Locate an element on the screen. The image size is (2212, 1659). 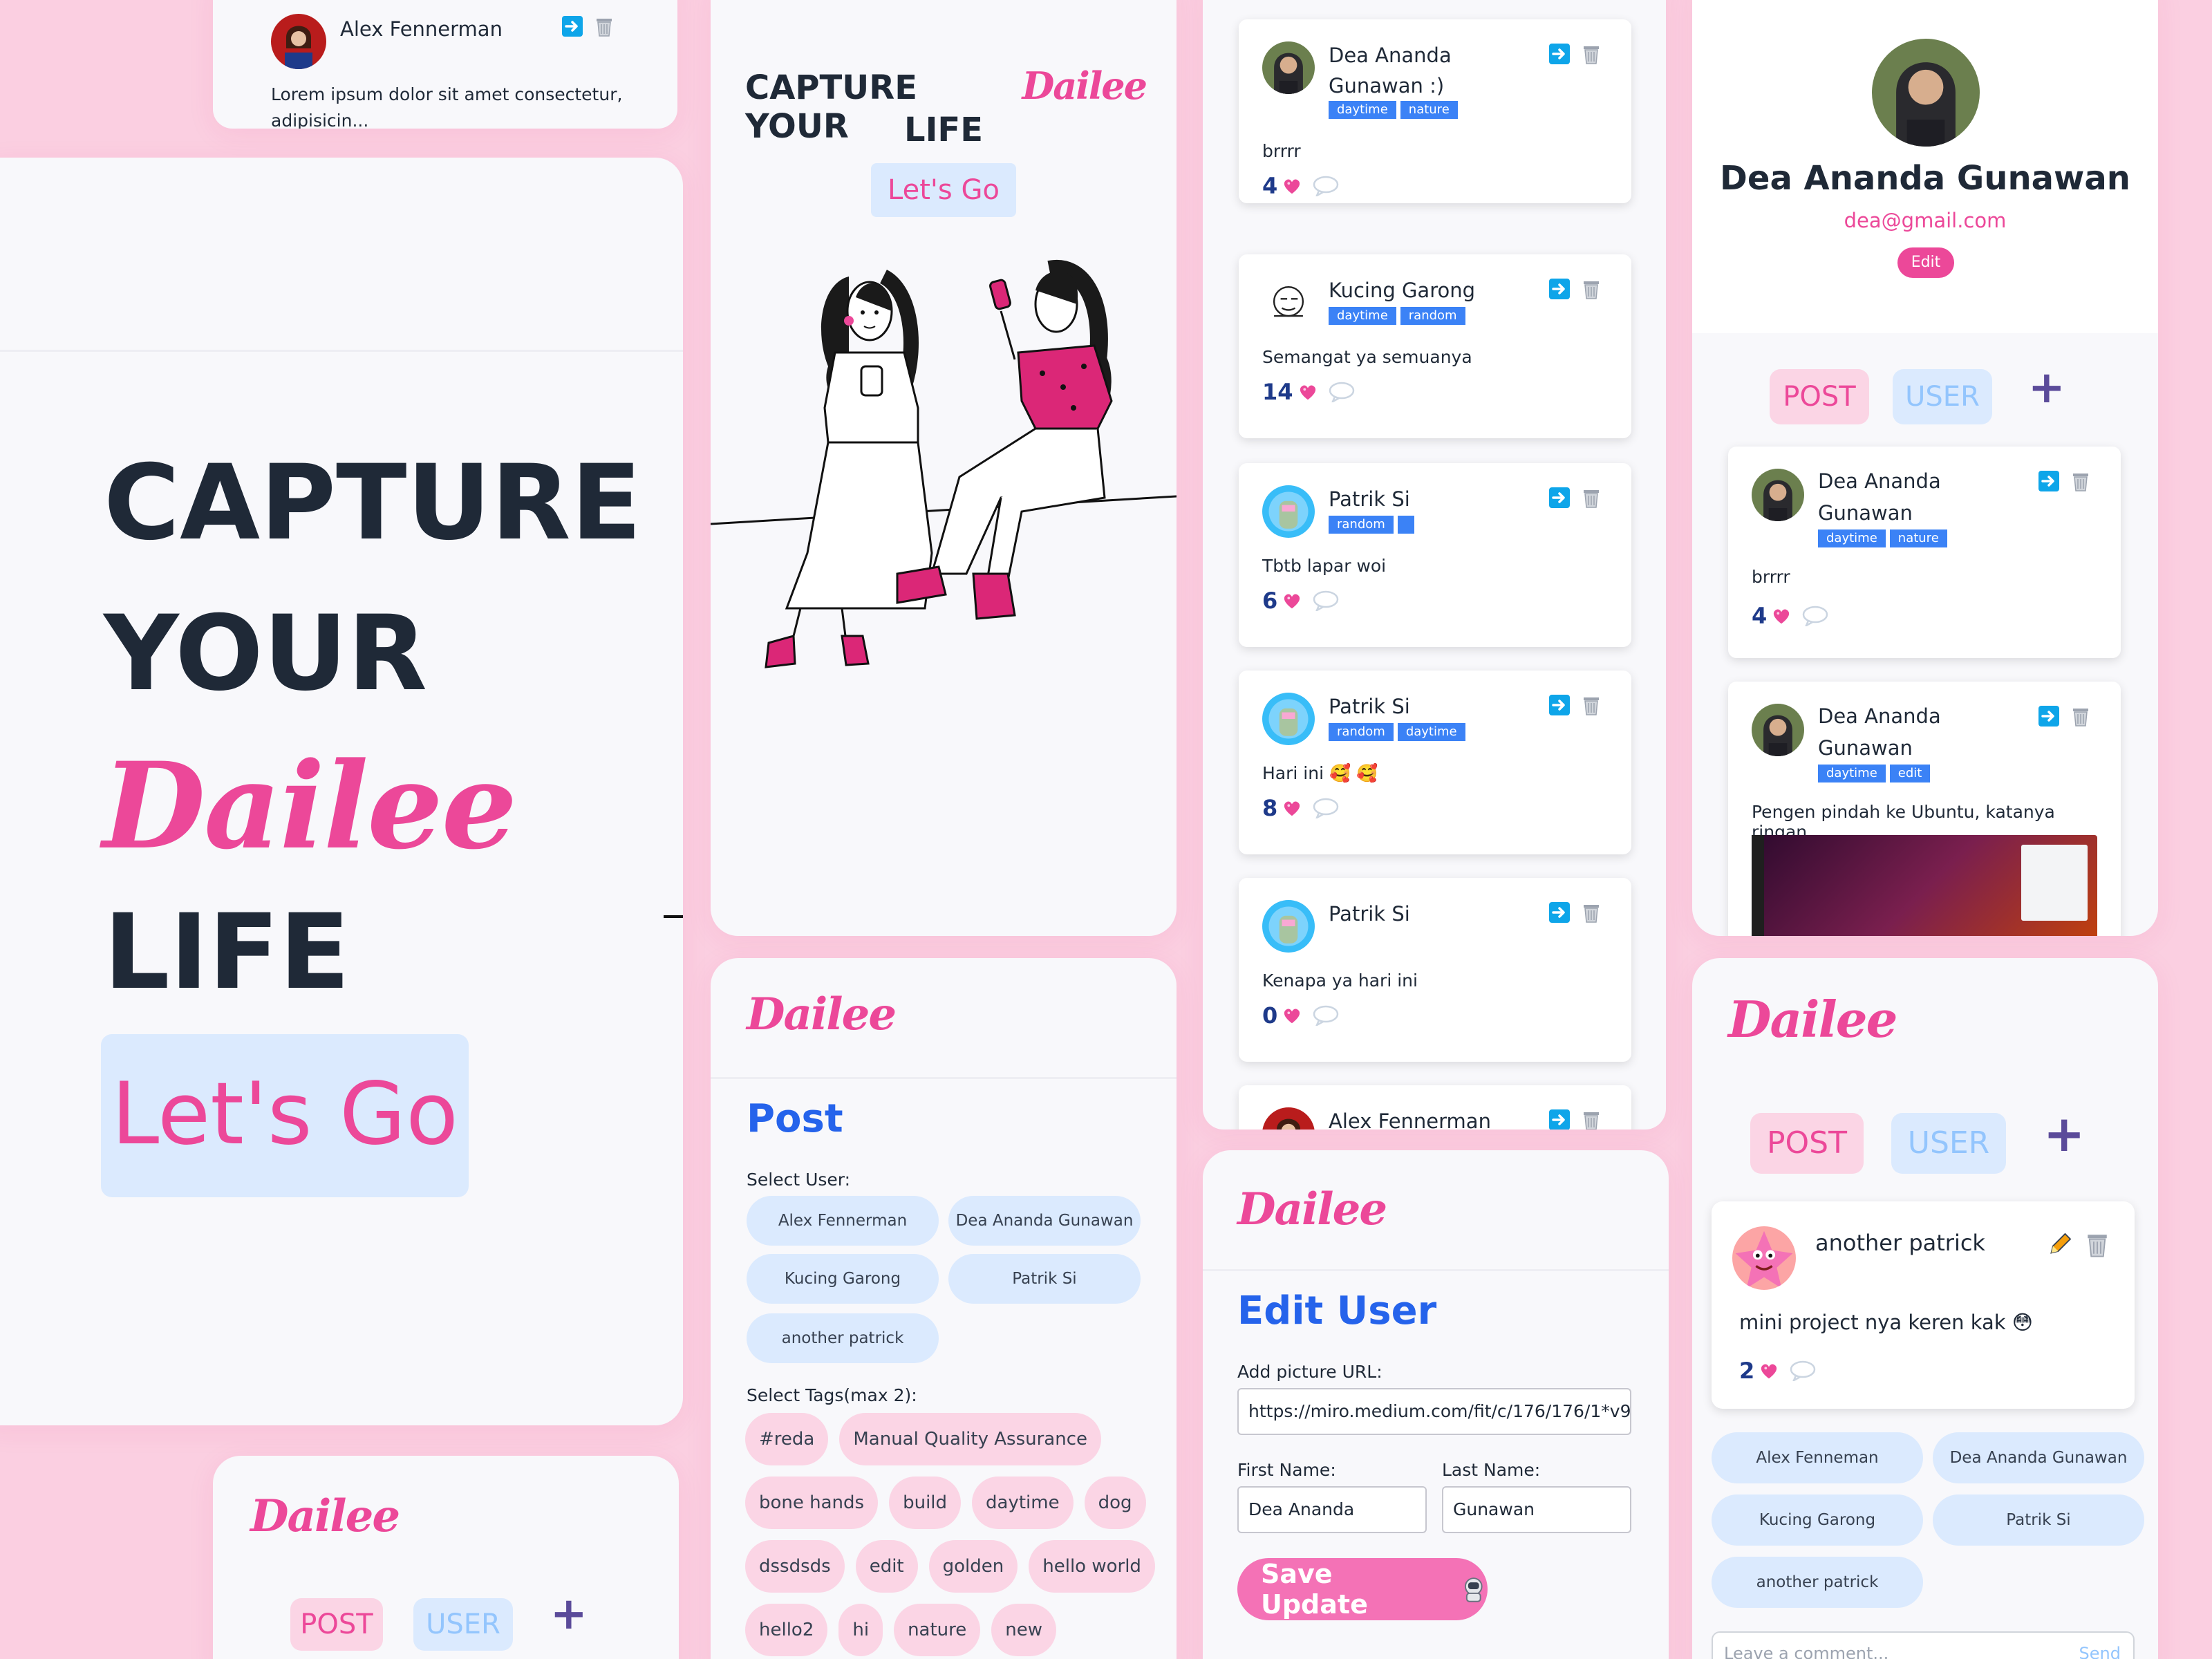
tag-pill: edit is located at coordinates (887, 1567).